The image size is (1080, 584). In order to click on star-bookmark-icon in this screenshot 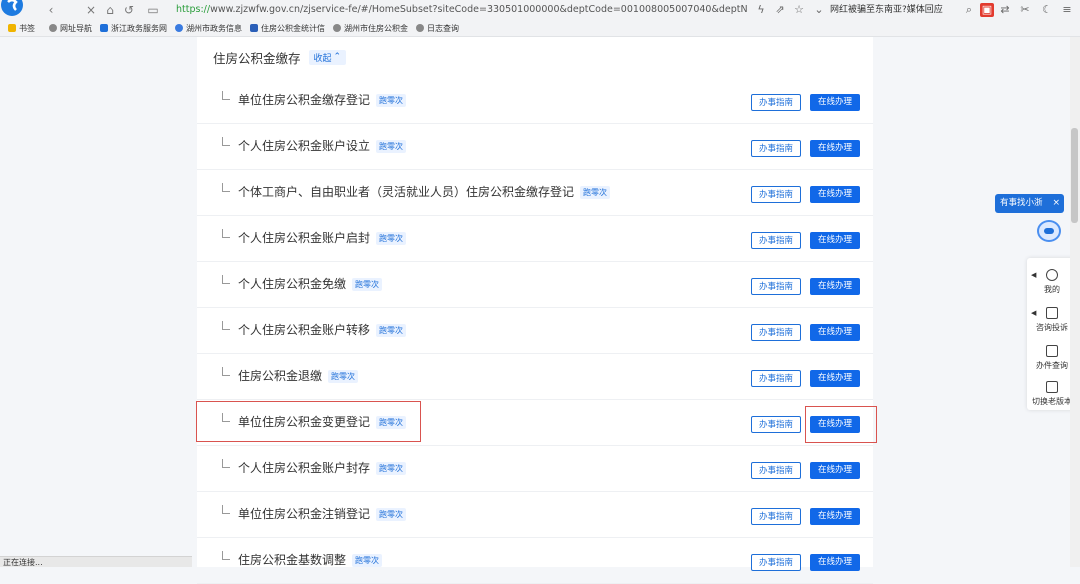, I will do `click(12, 28)`.